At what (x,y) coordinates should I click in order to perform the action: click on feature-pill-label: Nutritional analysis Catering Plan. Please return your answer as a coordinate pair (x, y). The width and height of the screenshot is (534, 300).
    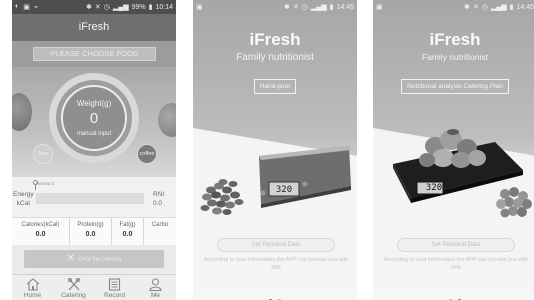
    Looking at the image, I should click on (455, 86).